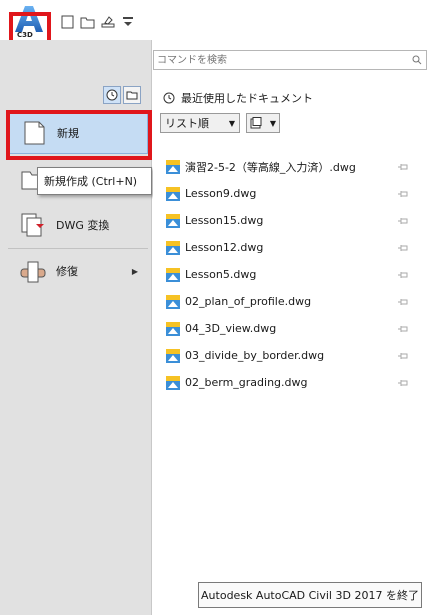  I want to click on recent-file-name: Lesson15.dwg, so click(224, 220).